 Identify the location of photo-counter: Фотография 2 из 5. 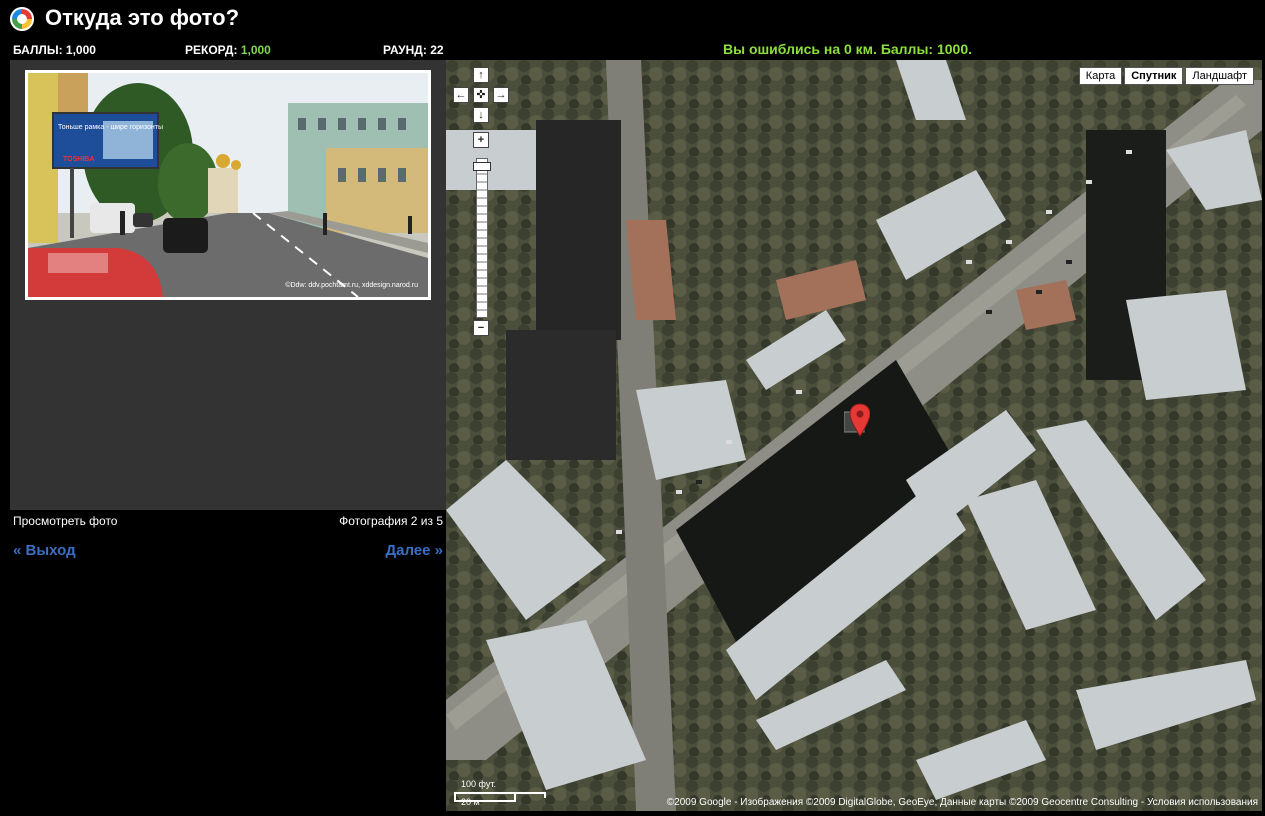
(391, 521).